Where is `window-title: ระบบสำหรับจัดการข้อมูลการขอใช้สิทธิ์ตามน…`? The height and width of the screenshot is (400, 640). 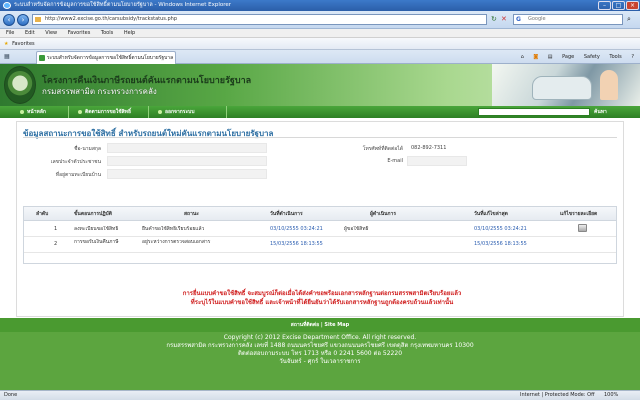
window-title: ระบบสำหรับจัดการข้อมูลการขอใช้สิทธิ์ตามน… is located at coordinates (123, 5).